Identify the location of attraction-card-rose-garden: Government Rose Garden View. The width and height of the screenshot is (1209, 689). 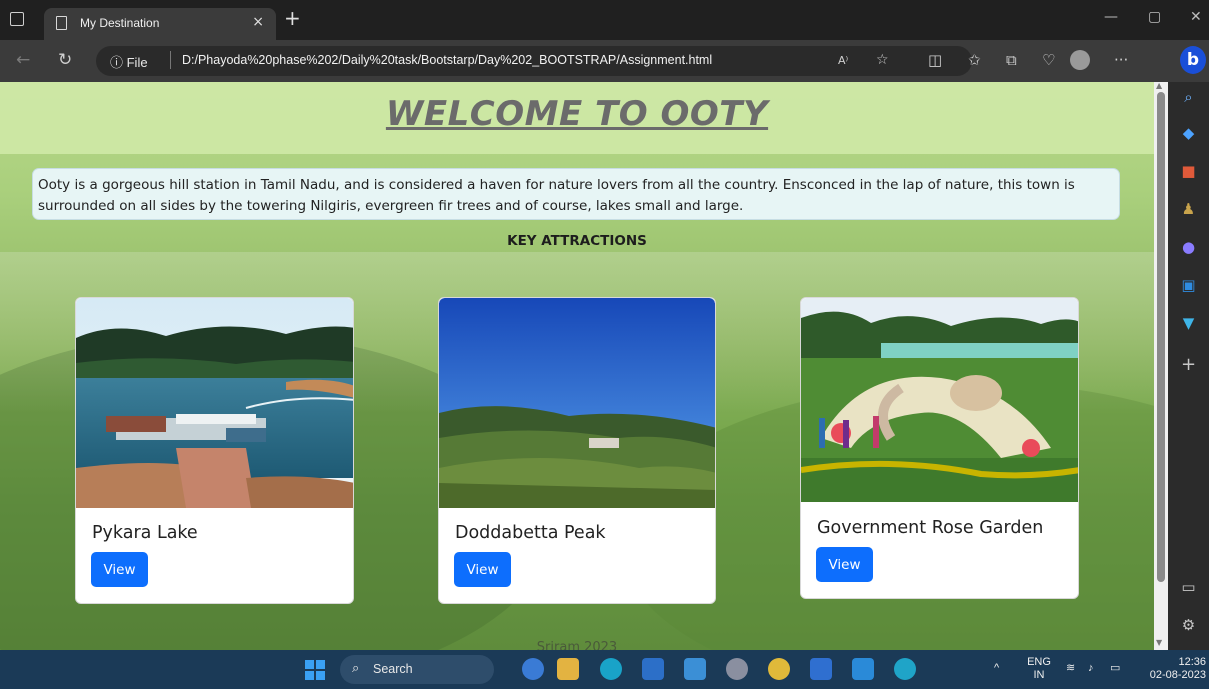
(939, 448).